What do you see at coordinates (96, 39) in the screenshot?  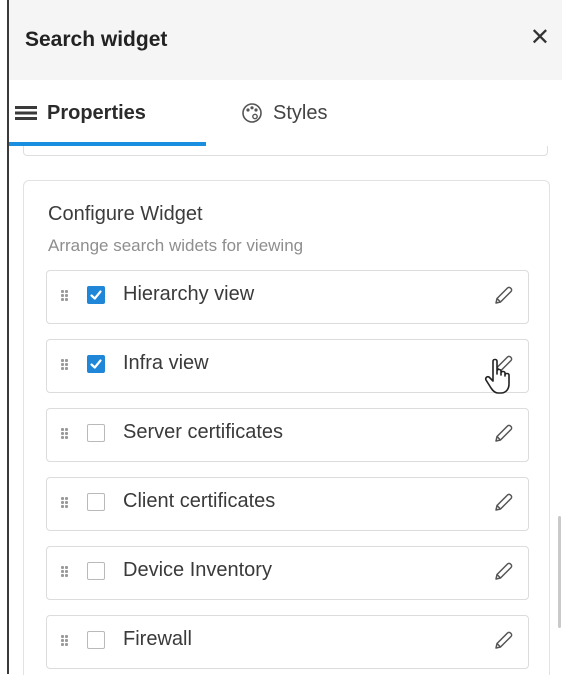 I see `panel-title: Search widget` at bounding box center [96, 39].